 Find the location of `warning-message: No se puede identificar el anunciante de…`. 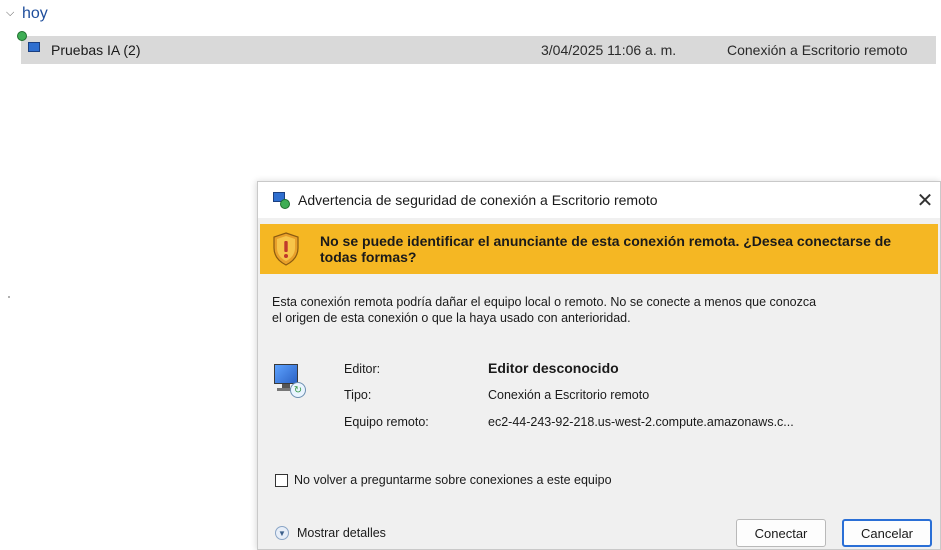

warning-message: No se puede identificar el anunciante de… is located at coordinates (606, 249).